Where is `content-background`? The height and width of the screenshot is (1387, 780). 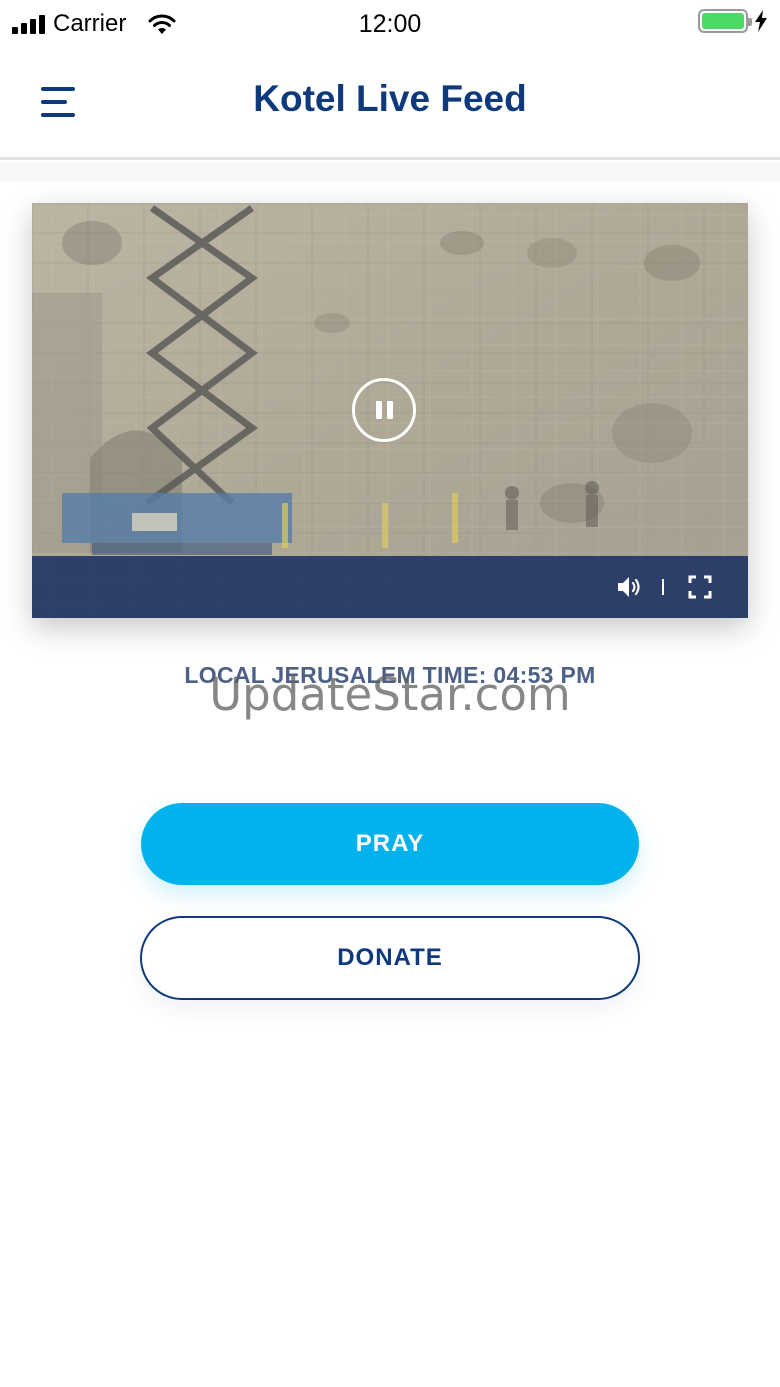
content-background is located at coordinates (390, 172).